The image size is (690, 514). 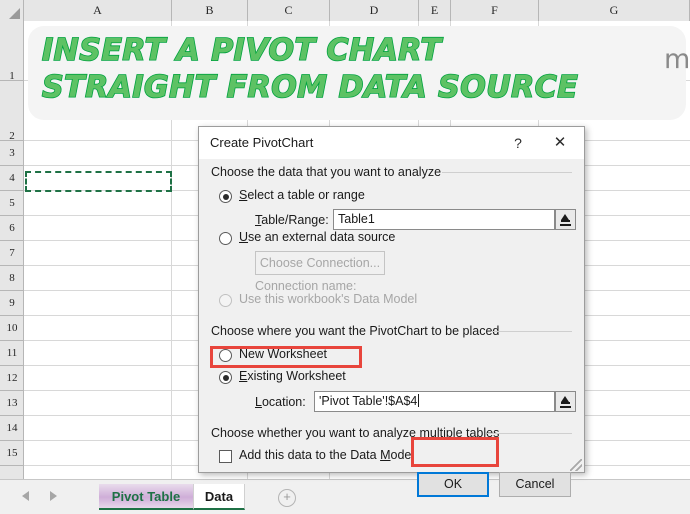 I want to click on column-header-d: D, so click(x=374, y=10).